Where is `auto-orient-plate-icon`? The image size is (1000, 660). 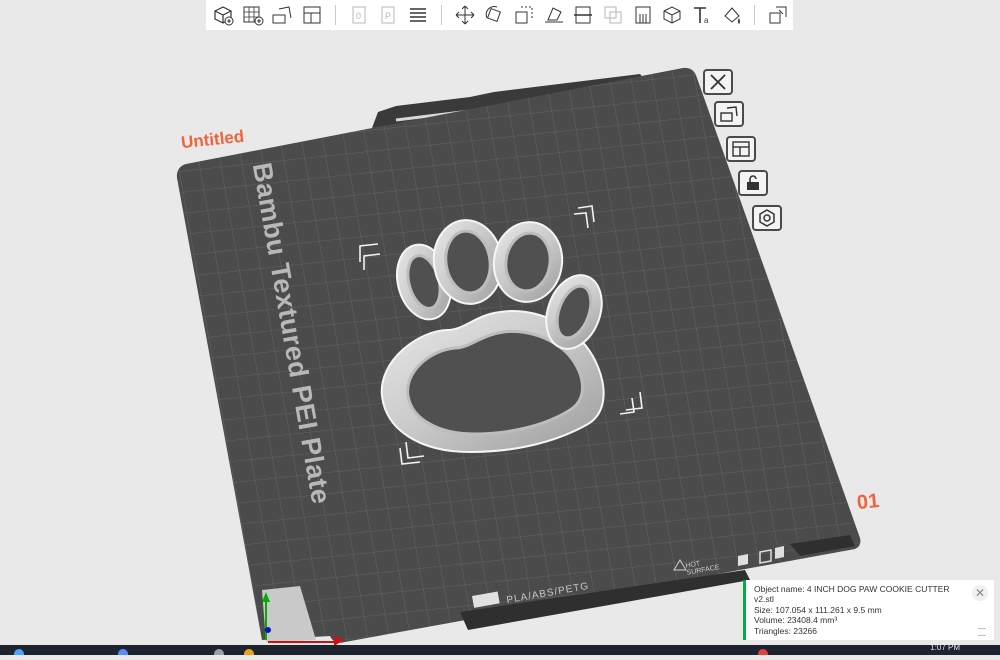
auto-orient-plate-icon is located at coordinates (729, 114).